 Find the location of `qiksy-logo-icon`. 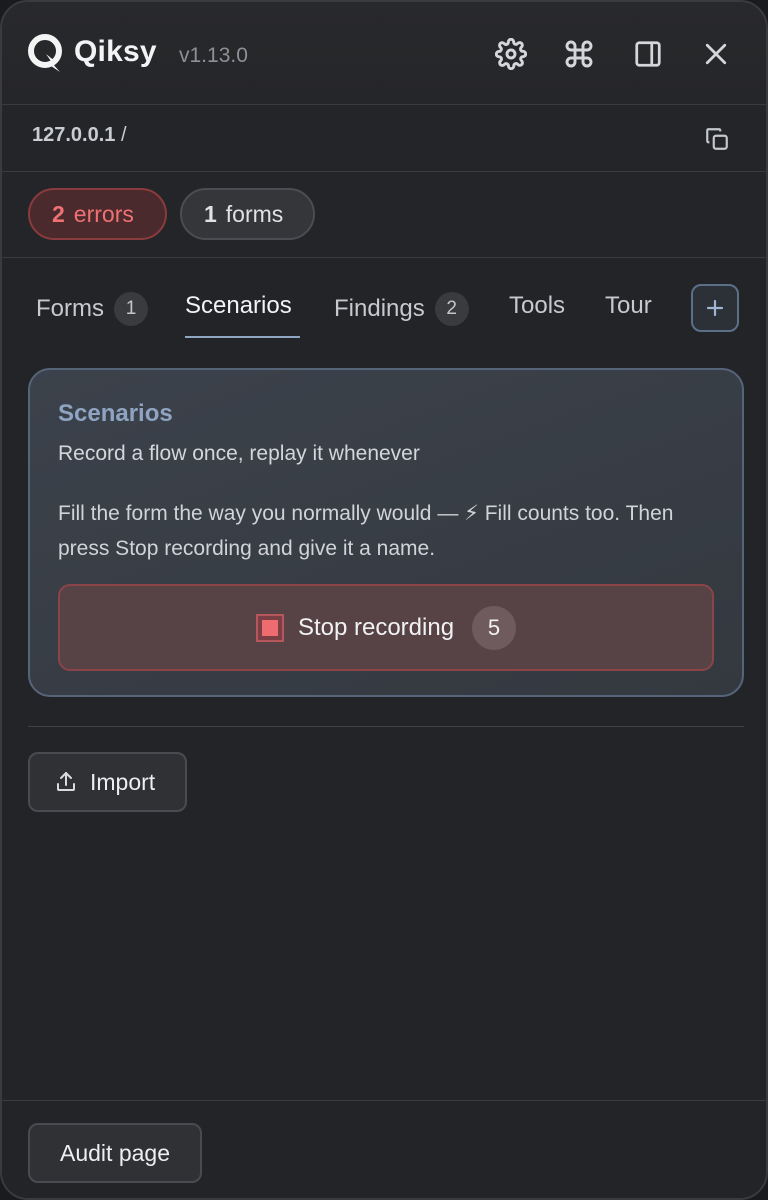

qiksy-logo-icon is located at coordinates (45, 53).